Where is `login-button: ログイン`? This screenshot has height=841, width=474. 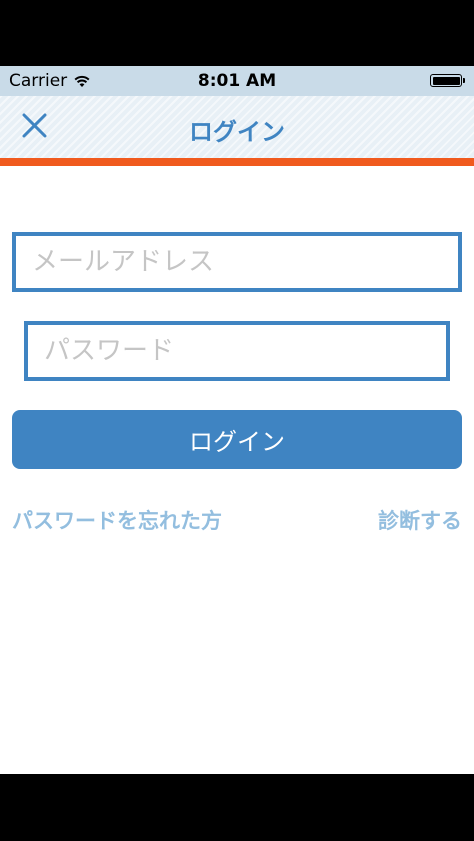 login-button: ログイン is located at coordinates (237, 439).